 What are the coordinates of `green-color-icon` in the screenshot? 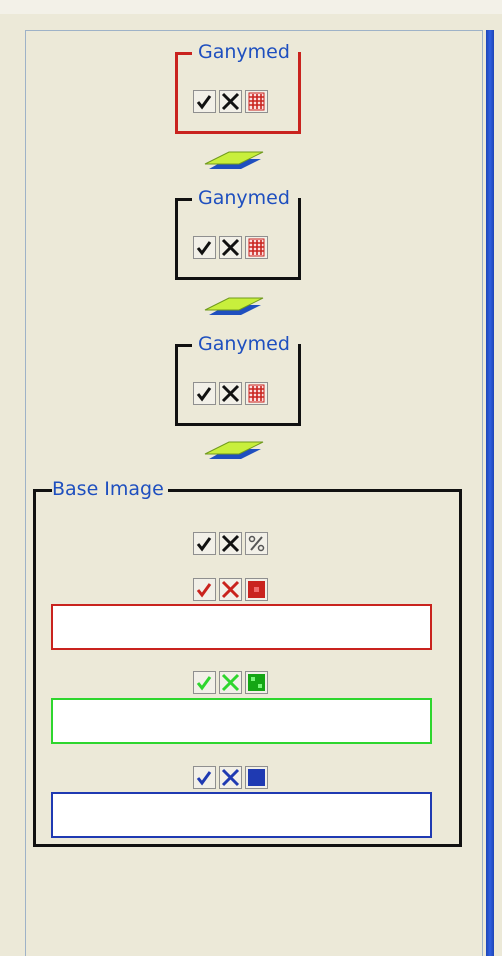 It's located at (256, 682).